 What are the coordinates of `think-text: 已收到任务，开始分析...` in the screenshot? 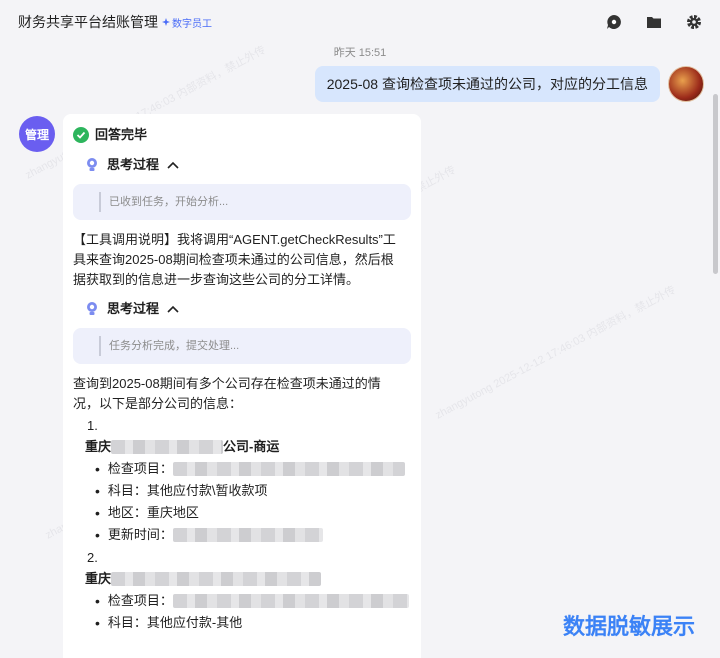 It's located at (169, 202).